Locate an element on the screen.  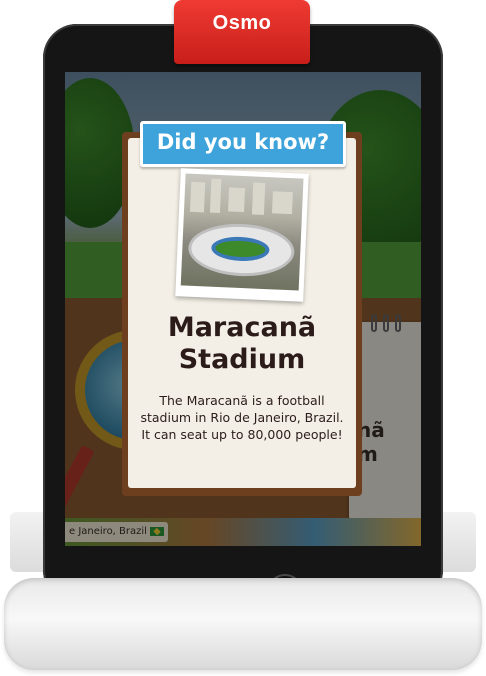
osmo-logo: Osmo is located at coordinates (242, 23).